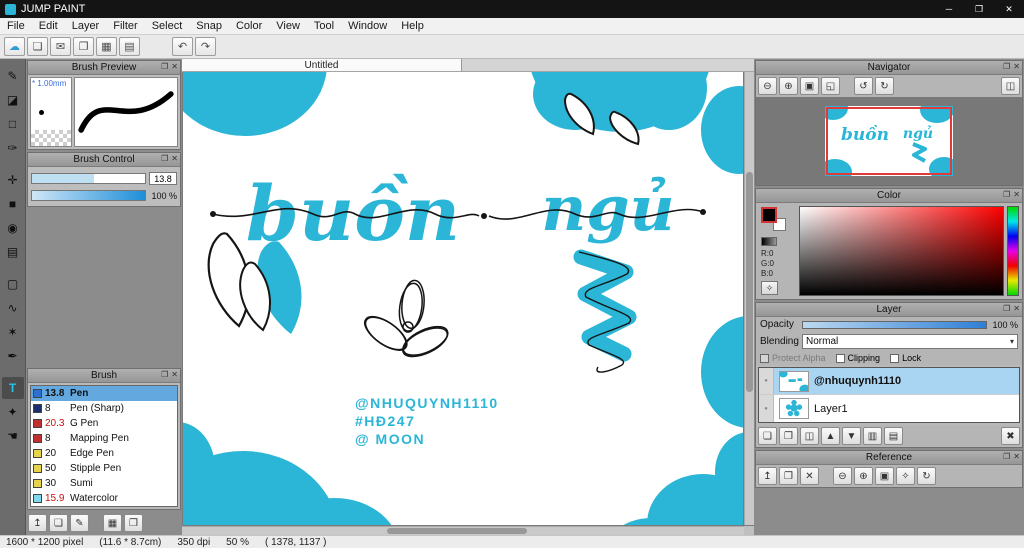  Describe the element at coordinates (767, 436) in the screenshot. I see `add-layer-icon: ❏` at that location.